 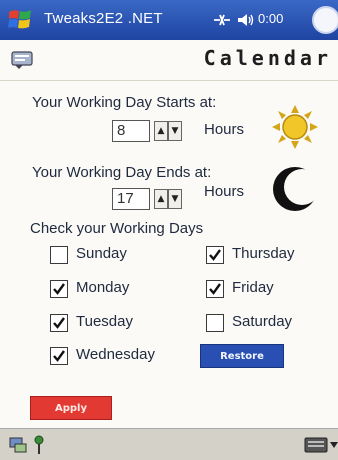 I want to click on checkbox-saturday, so click(x=215, y=323).